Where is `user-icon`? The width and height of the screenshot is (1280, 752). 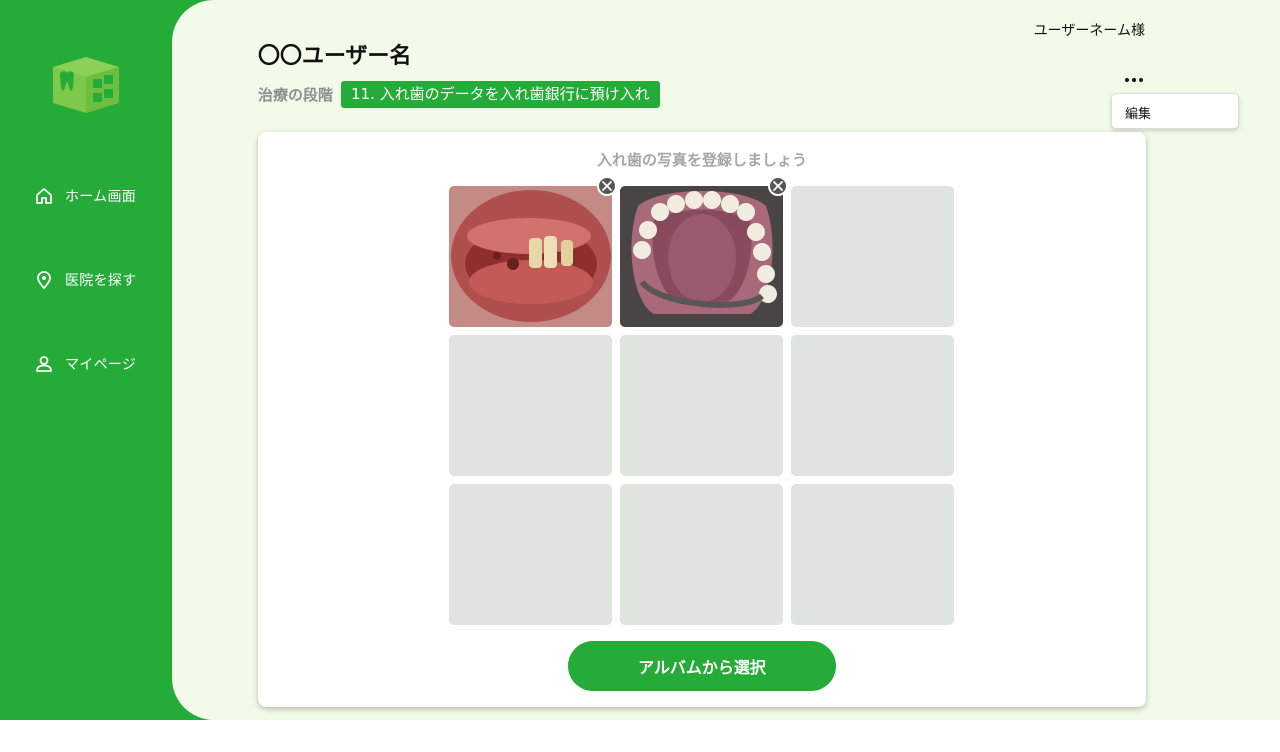 user-icon is located at coordinates (44, 364).